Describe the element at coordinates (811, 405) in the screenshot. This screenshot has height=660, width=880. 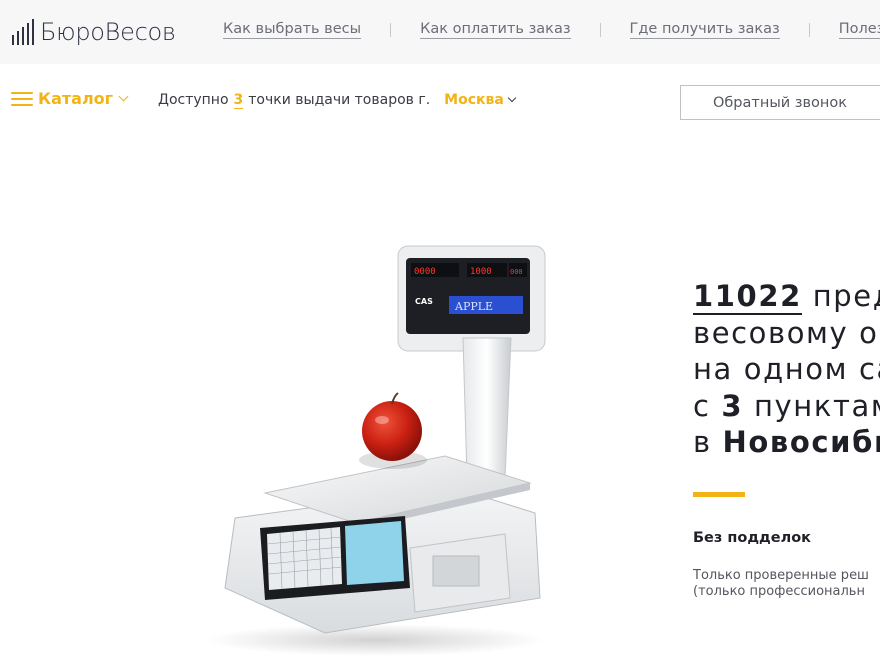
I see `headline-line-4-rest: пунктам` at that location.